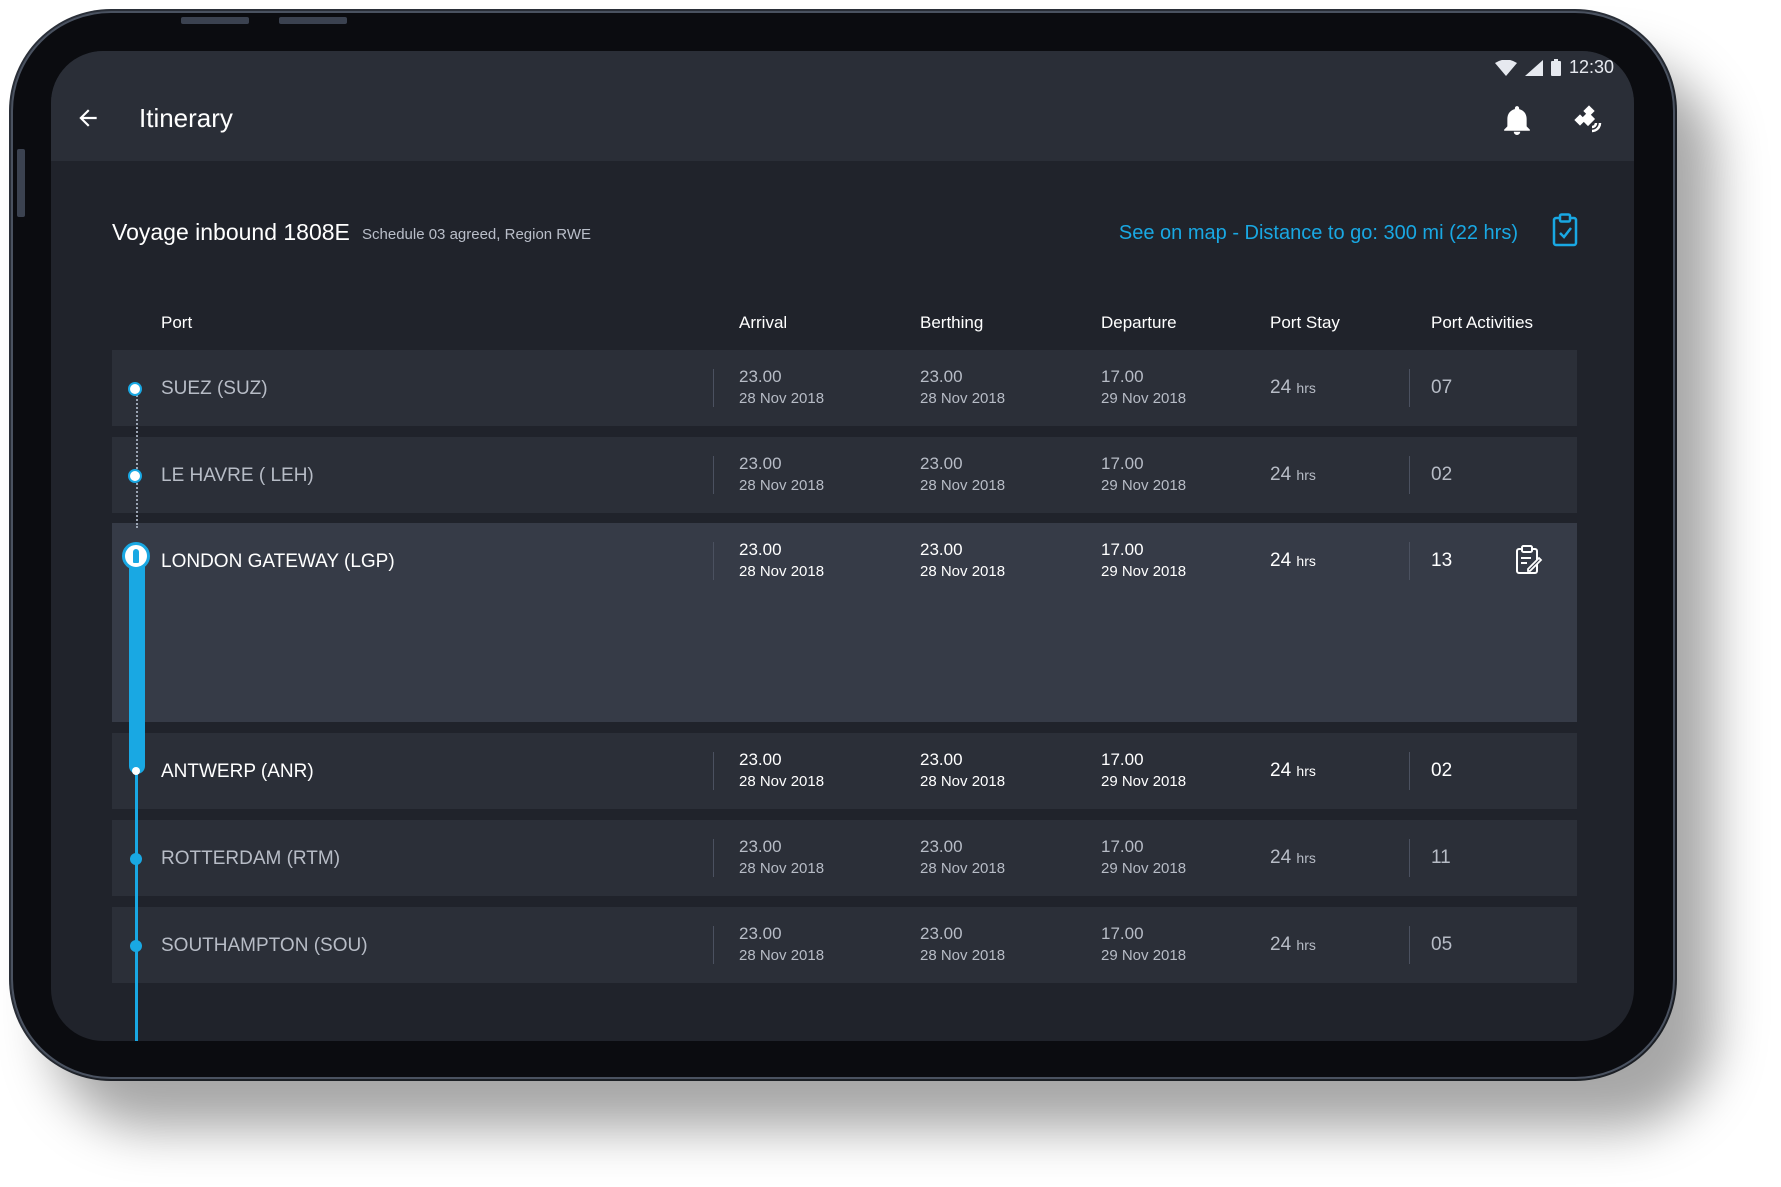  Describe the element at coordinates (186, 118) in the screenshot. I see `page-title: Itinerary` at that location.